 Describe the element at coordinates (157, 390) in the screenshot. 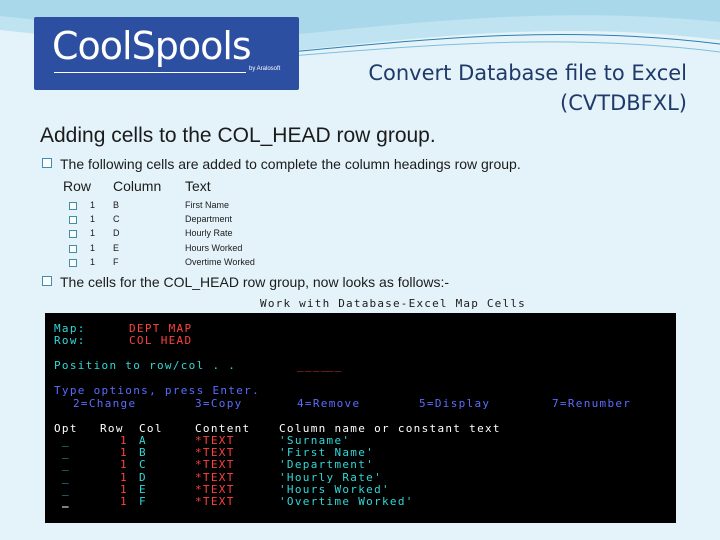

I see `type-options-instructions: Type options, press Enter.` at that location.